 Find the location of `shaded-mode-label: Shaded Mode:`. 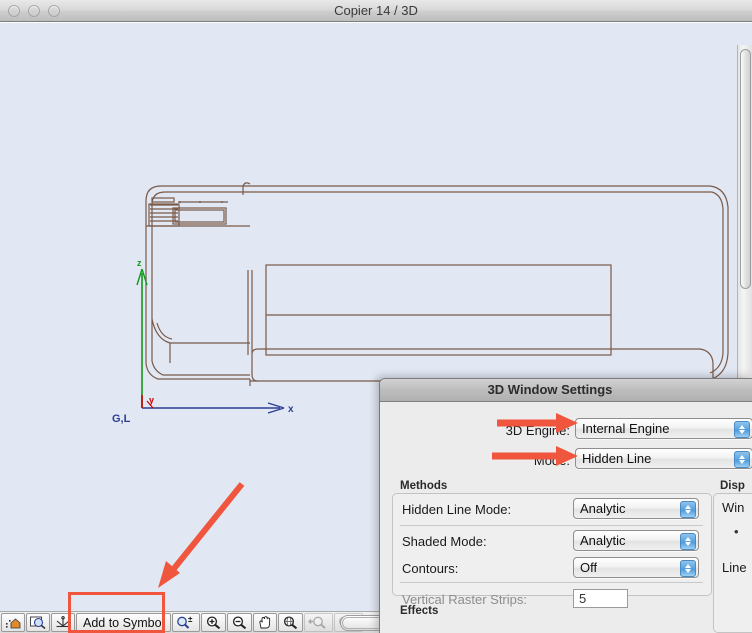

shaded-mode-label: Shaded Mode: is located at coordinates (444, 541).